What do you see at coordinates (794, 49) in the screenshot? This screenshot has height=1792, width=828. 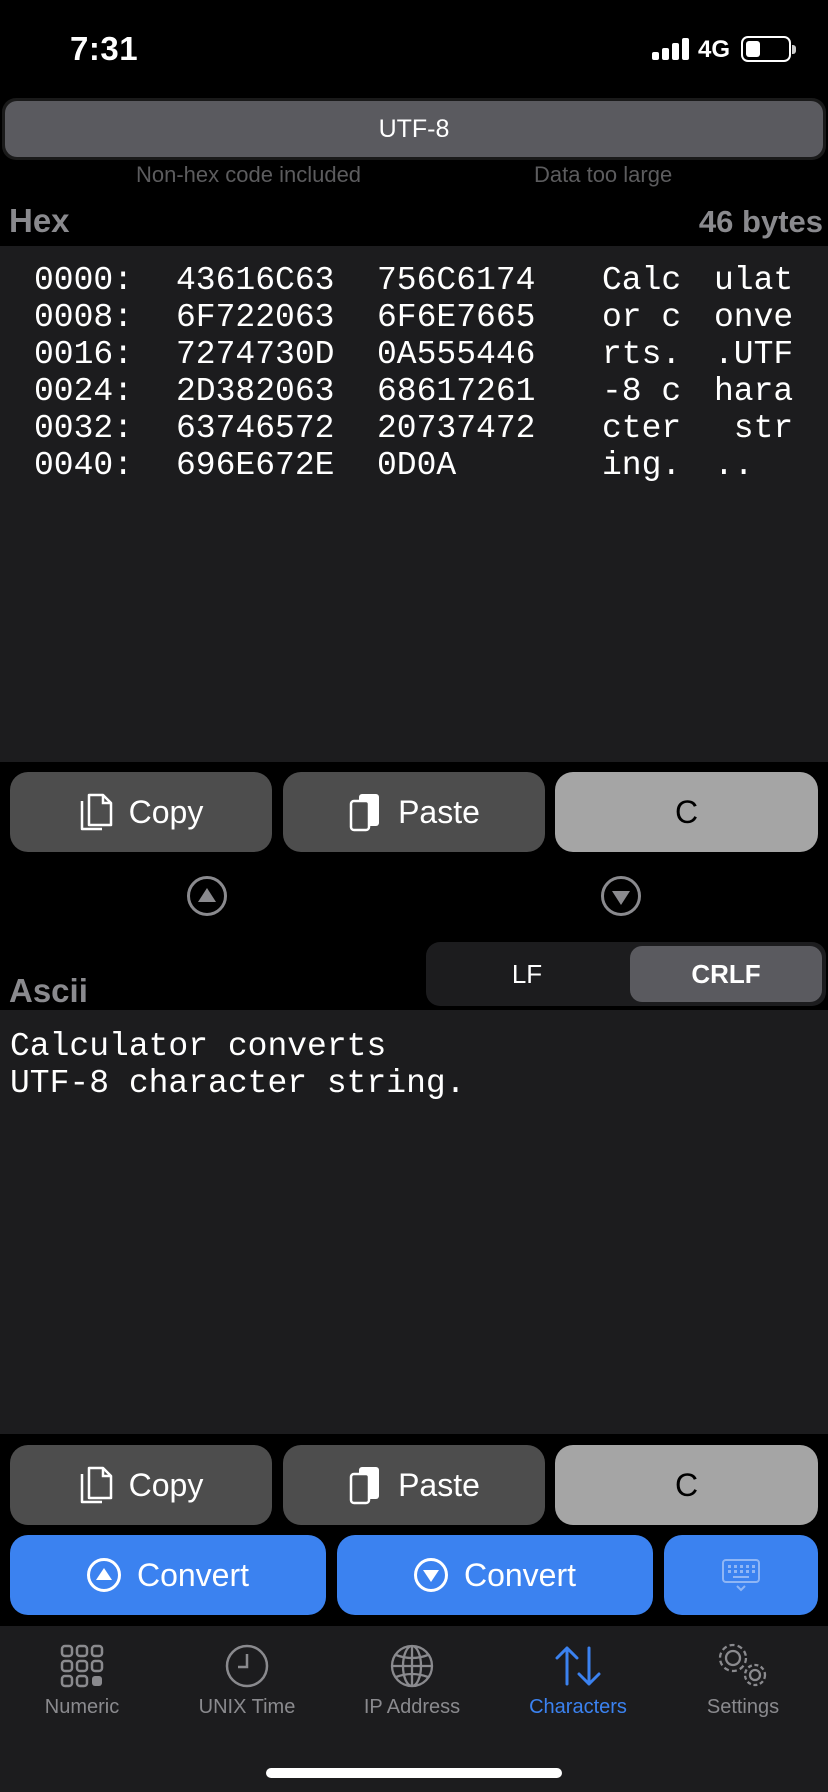 I see `battery-tip` at bounding box center [794, 49].